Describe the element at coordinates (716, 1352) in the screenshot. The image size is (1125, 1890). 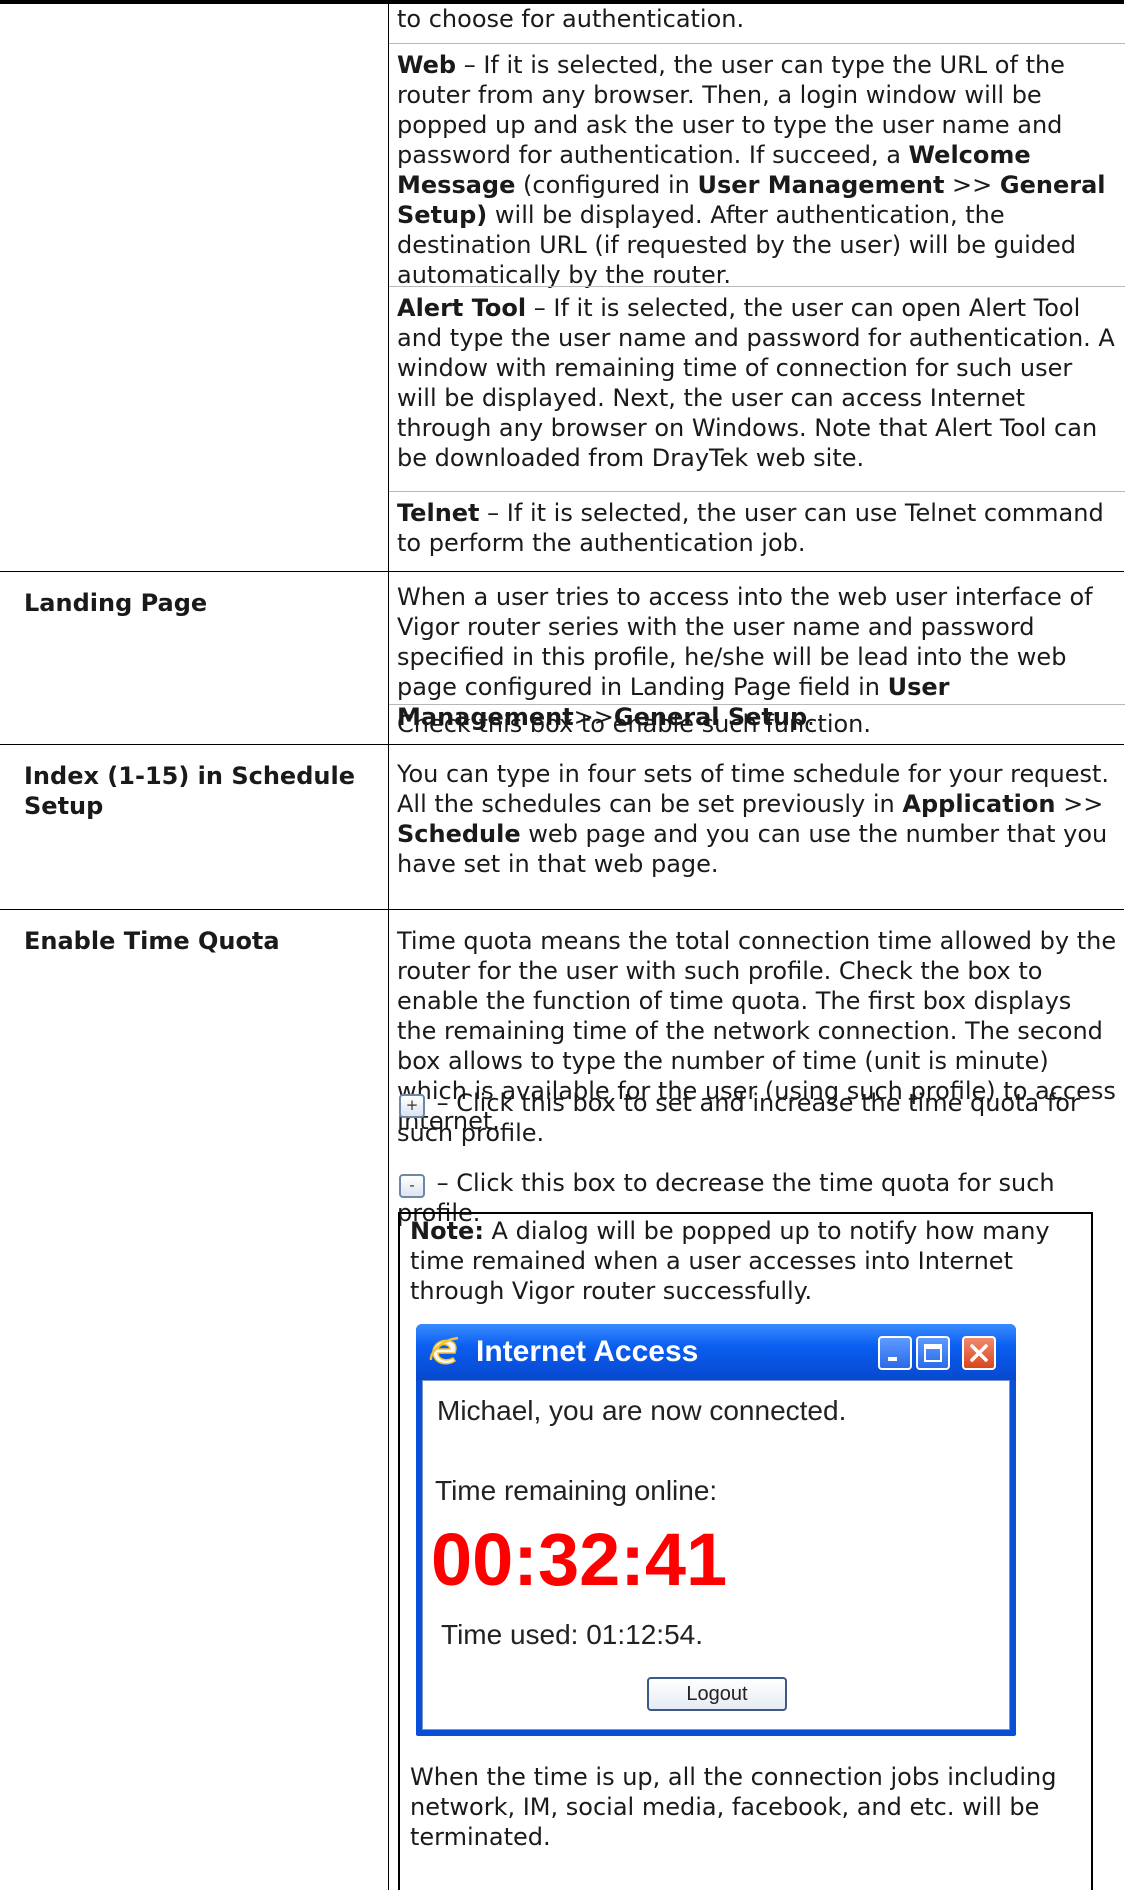
I see `dialog-titlebar: Internet Access` at that location.